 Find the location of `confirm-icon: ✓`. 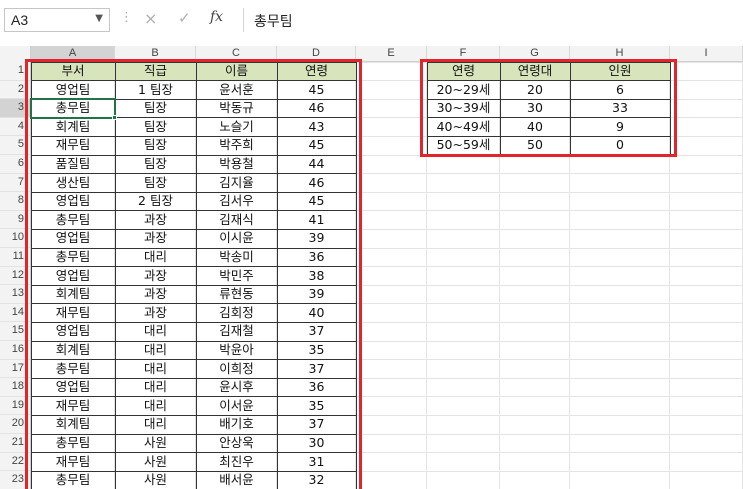

confirm-icon: ✓ is located at coordinates (184, 18).